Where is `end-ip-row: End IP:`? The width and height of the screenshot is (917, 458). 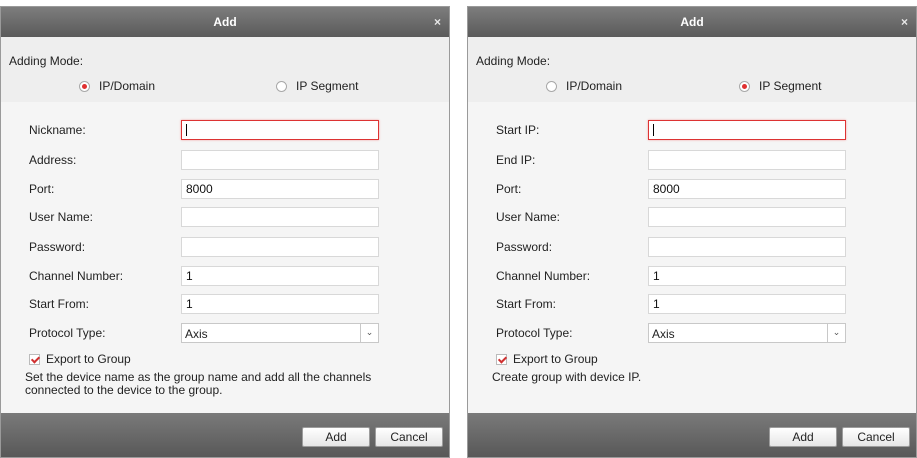 end-ip-row: End IP: is located at coordinates (692, 160).